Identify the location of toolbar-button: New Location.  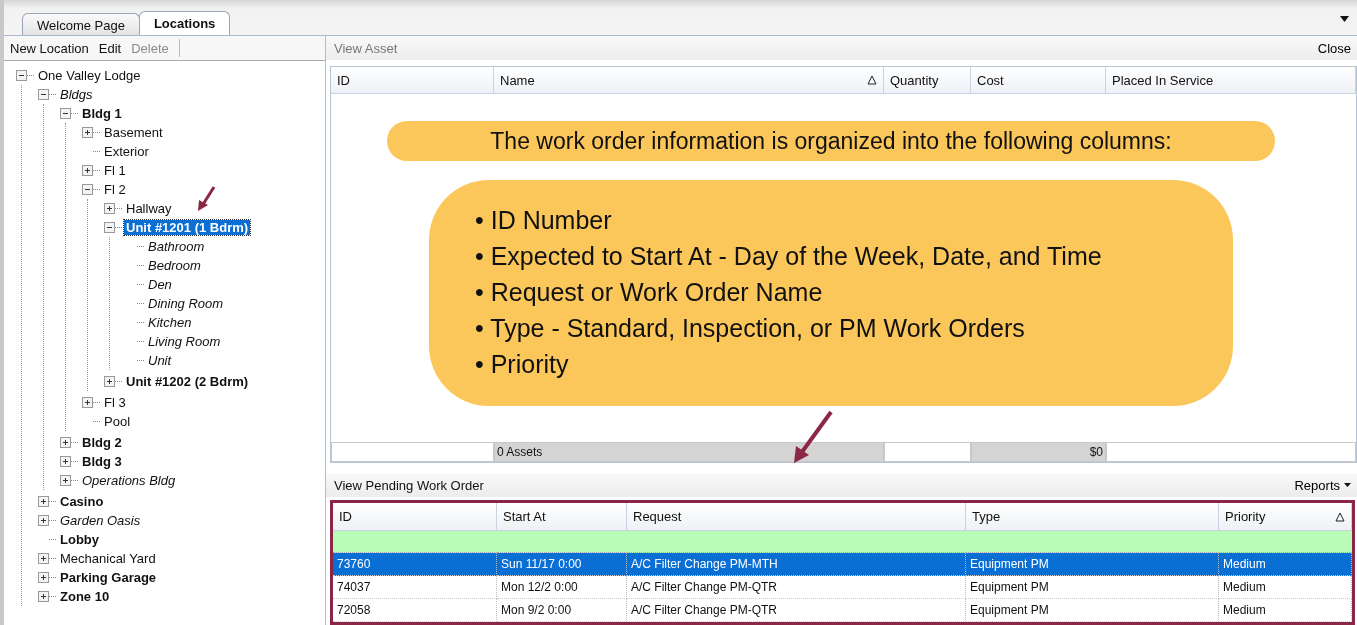
(49, 48).